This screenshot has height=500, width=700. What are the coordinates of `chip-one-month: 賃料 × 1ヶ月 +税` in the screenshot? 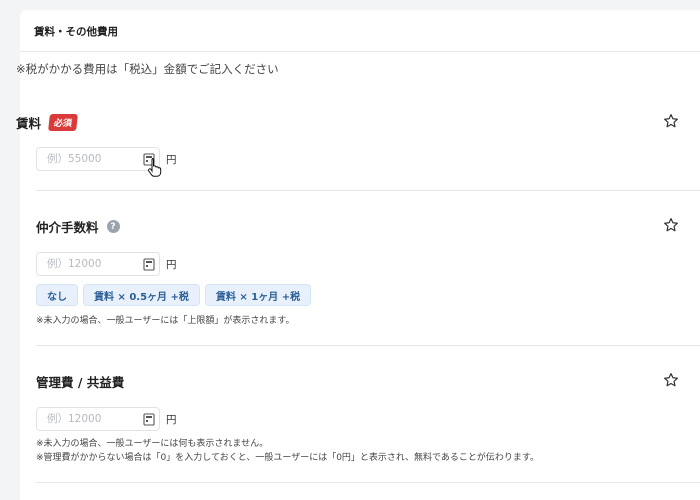 It's located at (258, 295).